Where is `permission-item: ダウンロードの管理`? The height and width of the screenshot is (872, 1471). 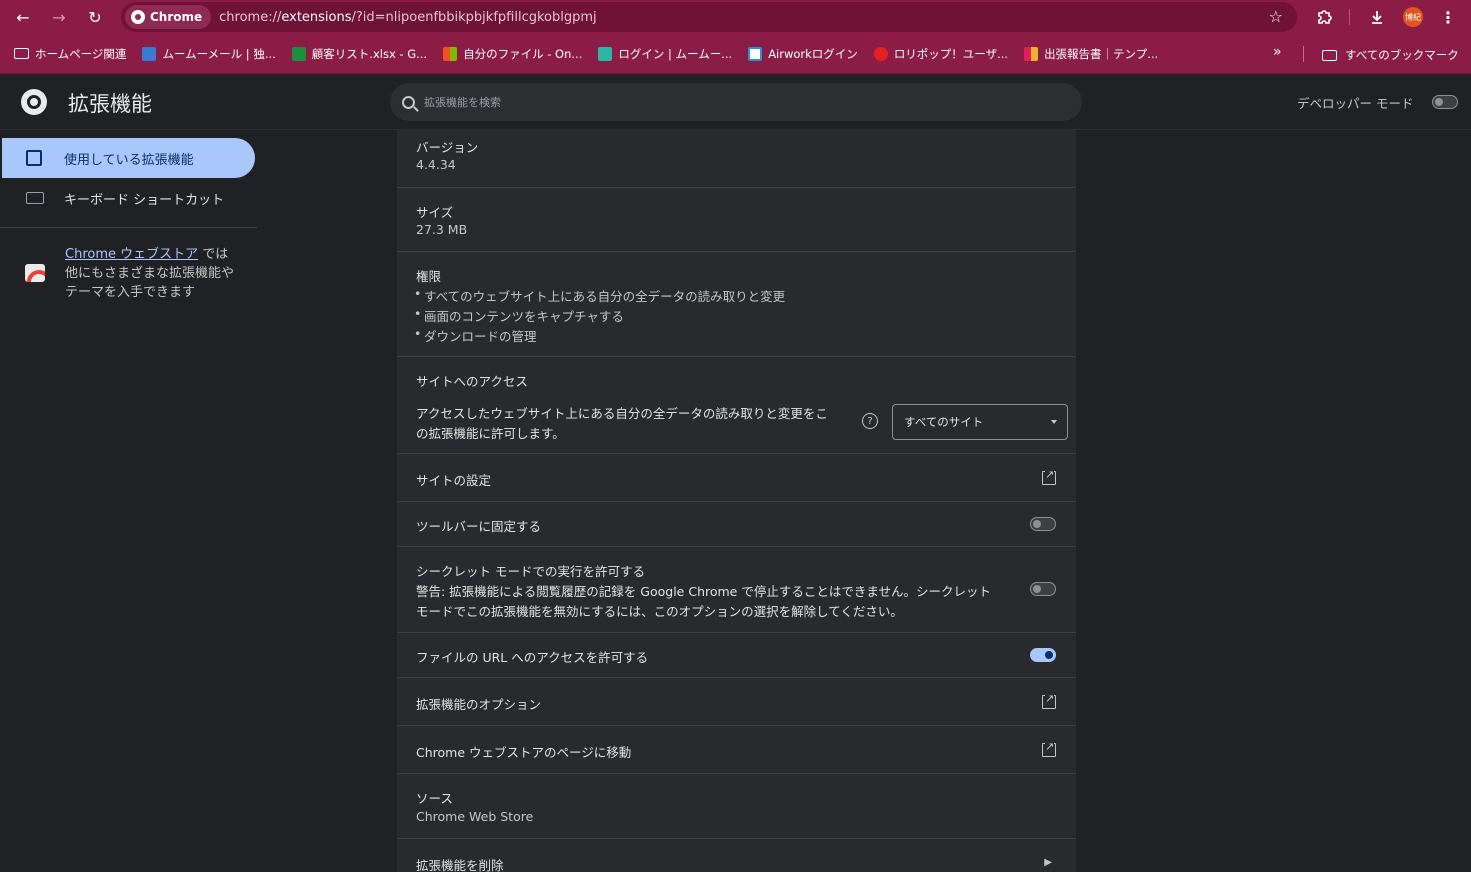 permission-item: ダウンロードの管理 is located at coordinates (475, 335).